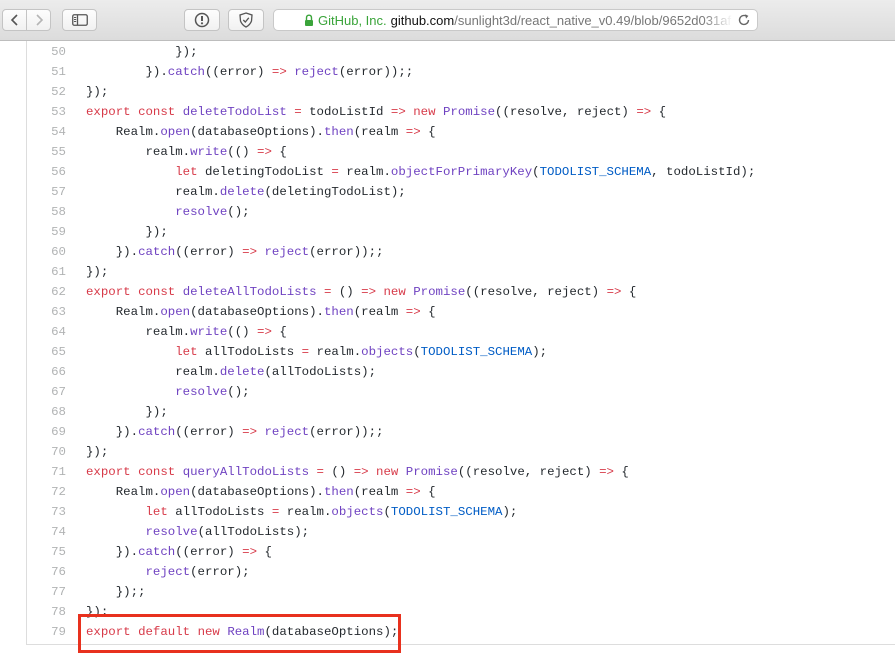 This screenshot has width=895, height=670. I want to click on reader-info-button, so click(202, 20).